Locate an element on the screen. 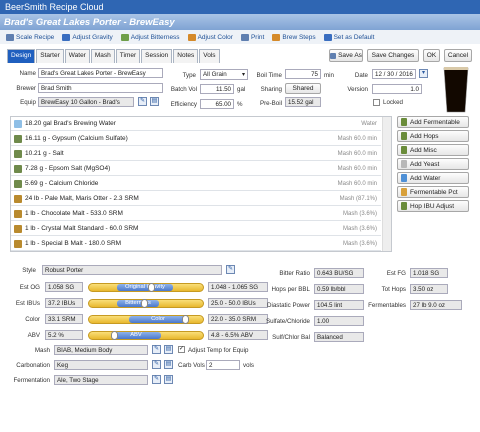  ibu-range: 25.0 - 50.0 IBUs is located at coordinates (238, 303).